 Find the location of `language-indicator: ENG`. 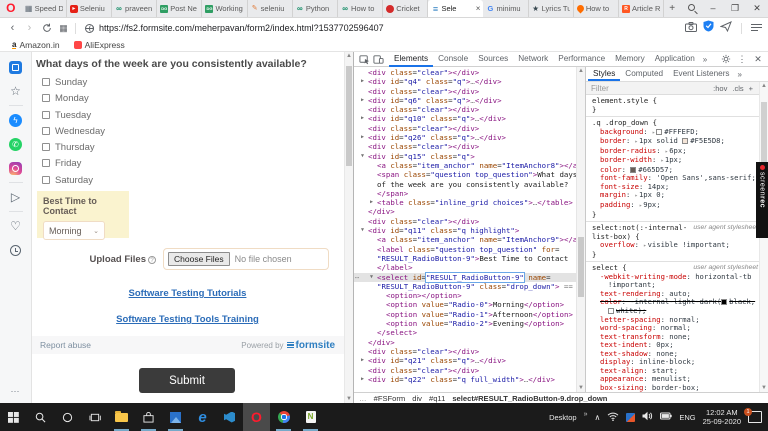

language-indicator: ENG is located at coordinates (687, 417).